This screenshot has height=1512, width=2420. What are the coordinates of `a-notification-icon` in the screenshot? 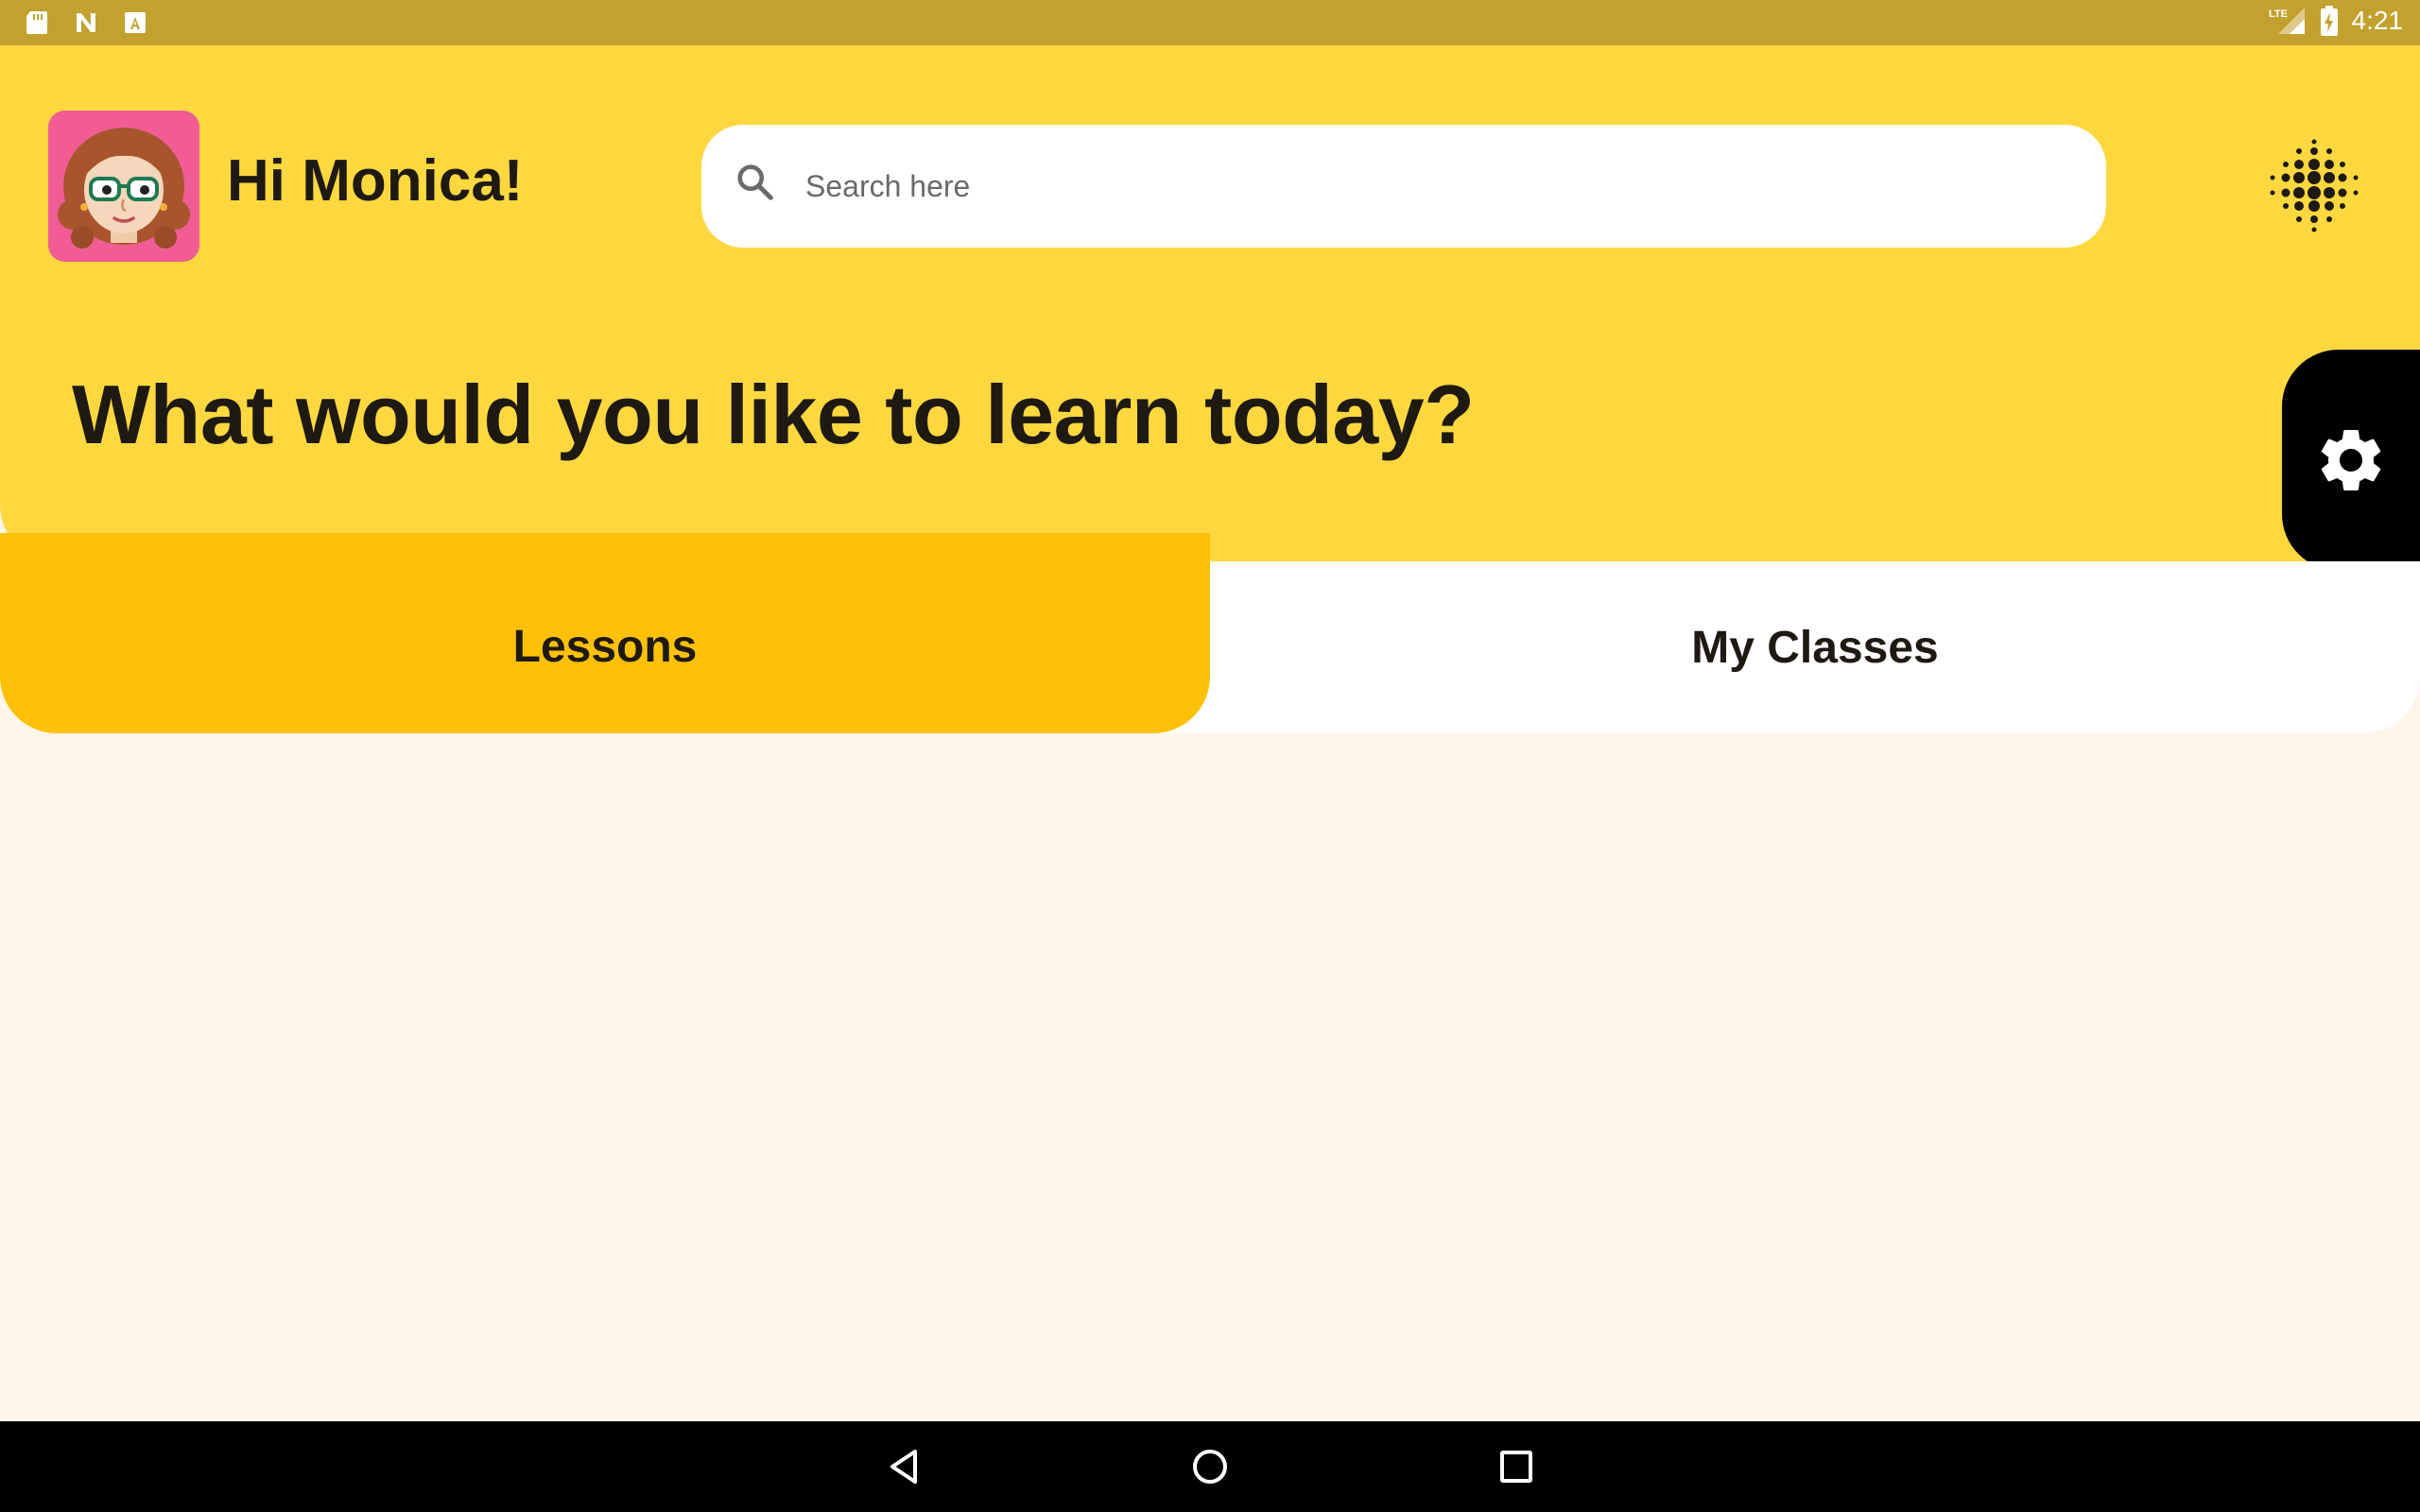 It's located at (135, 22).